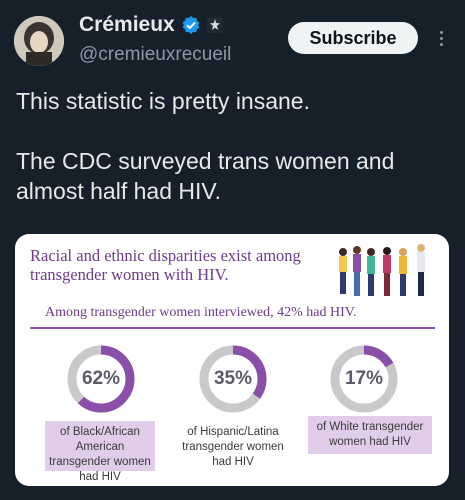 This screenshot has width=465, height=500. I want to click on name-row: Crémieux, so click(151, 25).